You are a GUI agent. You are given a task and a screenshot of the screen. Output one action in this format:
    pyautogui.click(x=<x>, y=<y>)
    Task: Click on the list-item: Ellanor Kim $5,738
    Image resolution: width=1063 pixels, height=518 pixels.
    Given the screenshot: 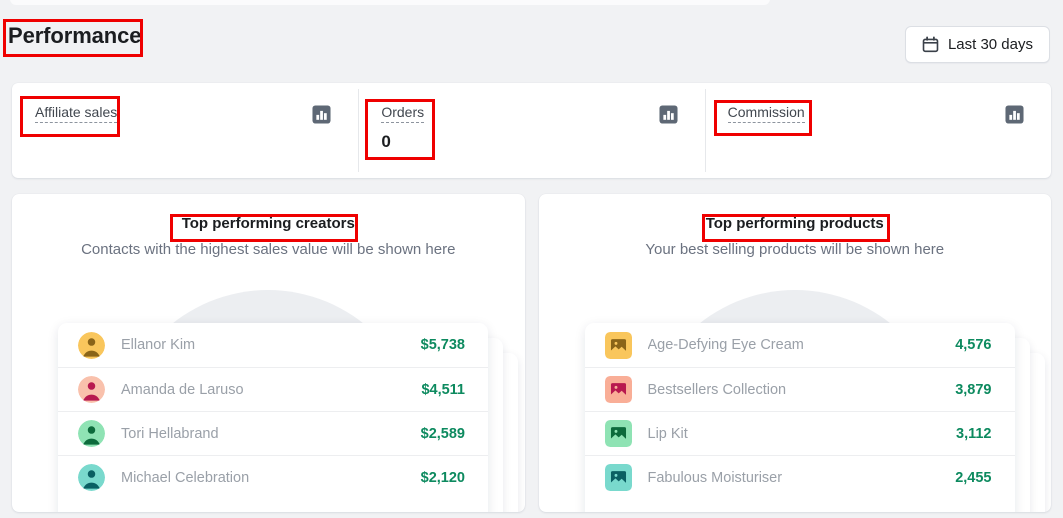 What is the action you would take?
    pyautogui.click(x=273, y=345)
    